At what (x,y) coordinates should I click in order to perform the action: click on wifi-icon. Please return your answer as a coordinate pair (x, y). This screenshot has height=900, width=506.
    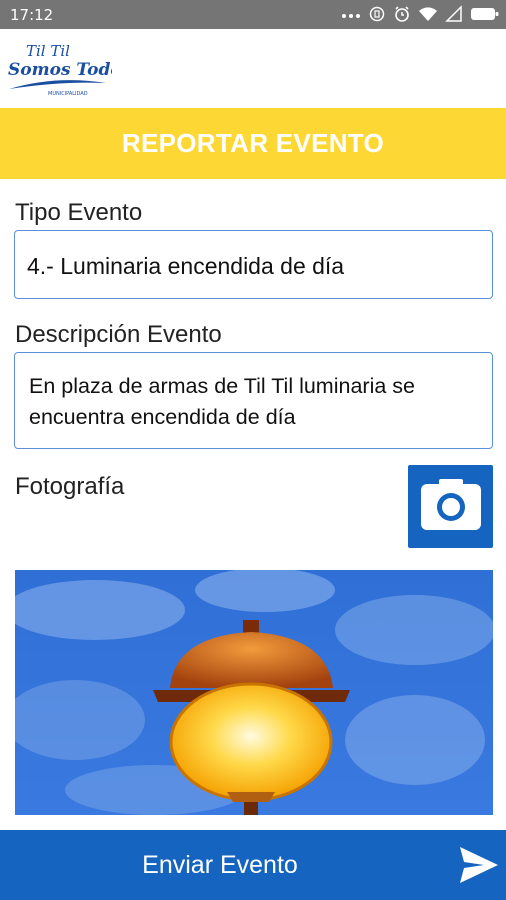
    Looking at the image, I should click on (428, 16).